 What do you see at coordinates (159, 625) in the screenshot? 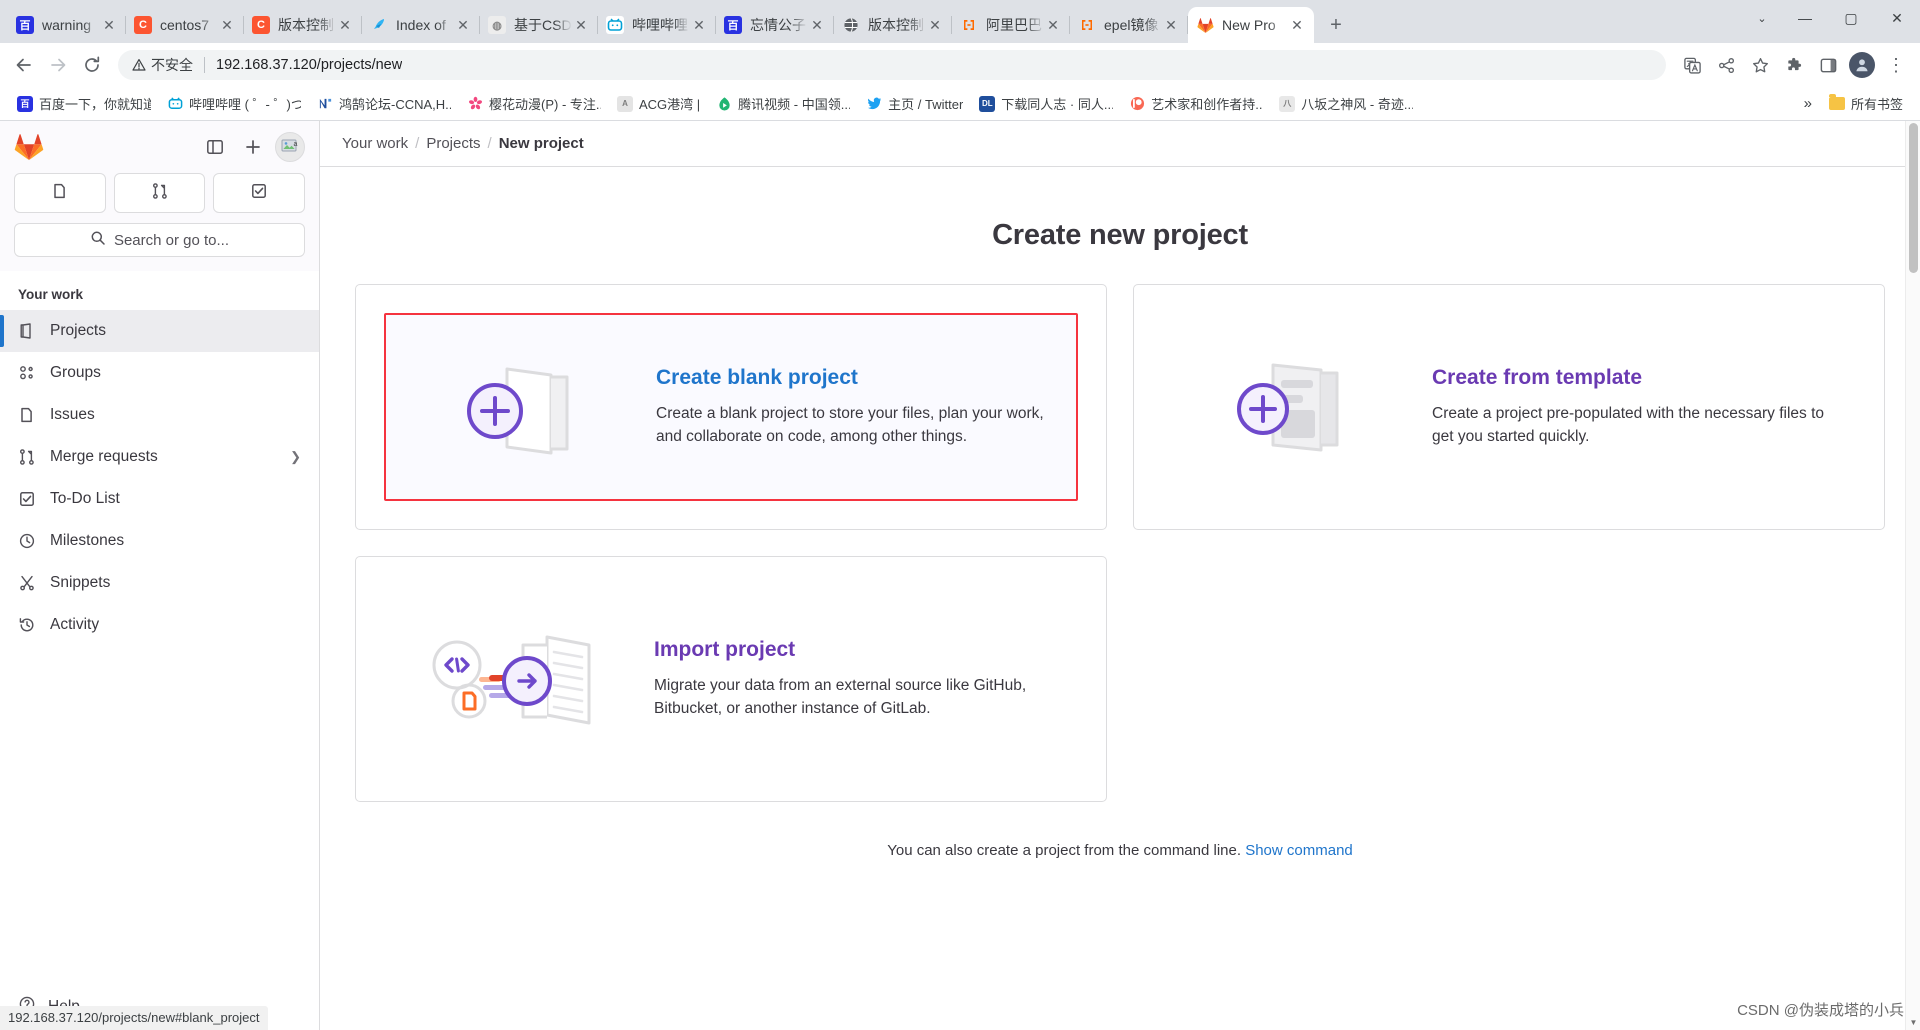
I see `sidebar-item-activity: Activity` at bounding box center [159, 625].